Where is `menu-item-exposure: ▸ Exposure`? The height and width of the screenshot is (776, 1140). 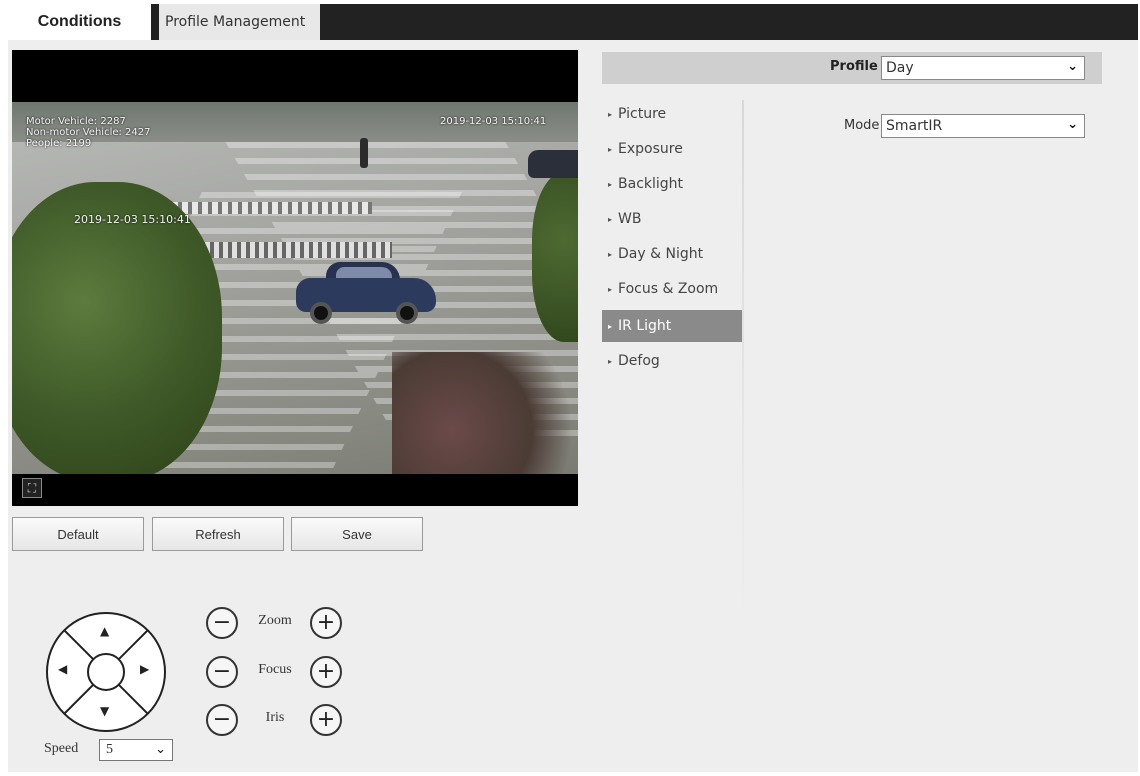
menu-item-exposure: ▸ Exposure is located at coordinates (672, 149).